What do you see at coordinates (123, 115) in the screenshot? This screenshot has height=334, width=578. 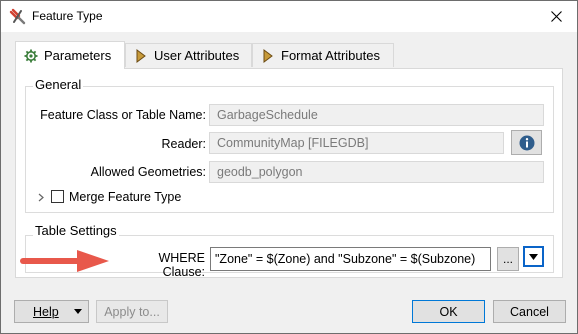 I see `feature-class-label: Feature Class or Table Name:` at bounding box center [123, 115].